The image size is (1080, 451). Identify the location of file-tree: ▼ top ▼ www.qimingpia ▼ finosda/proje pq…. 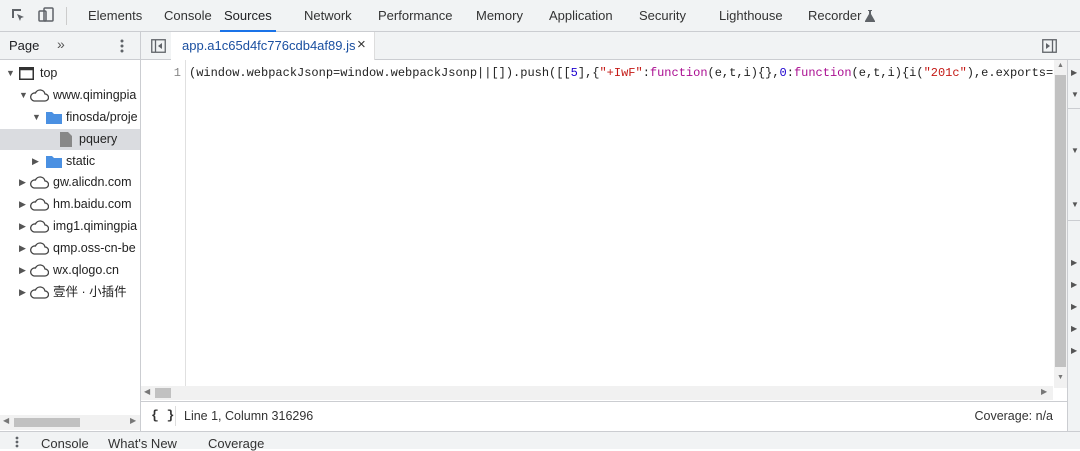
(70, 233).